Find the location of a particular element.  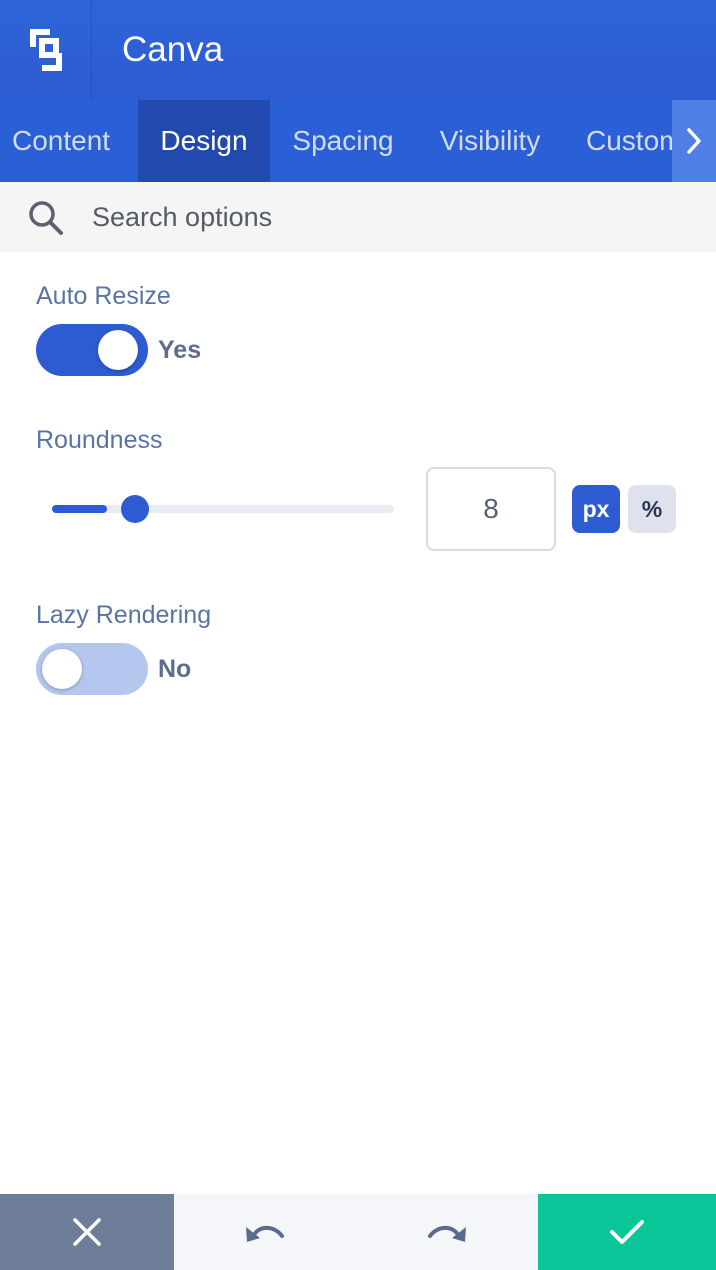

tab-content: Content is located at coordinates (69, 141).